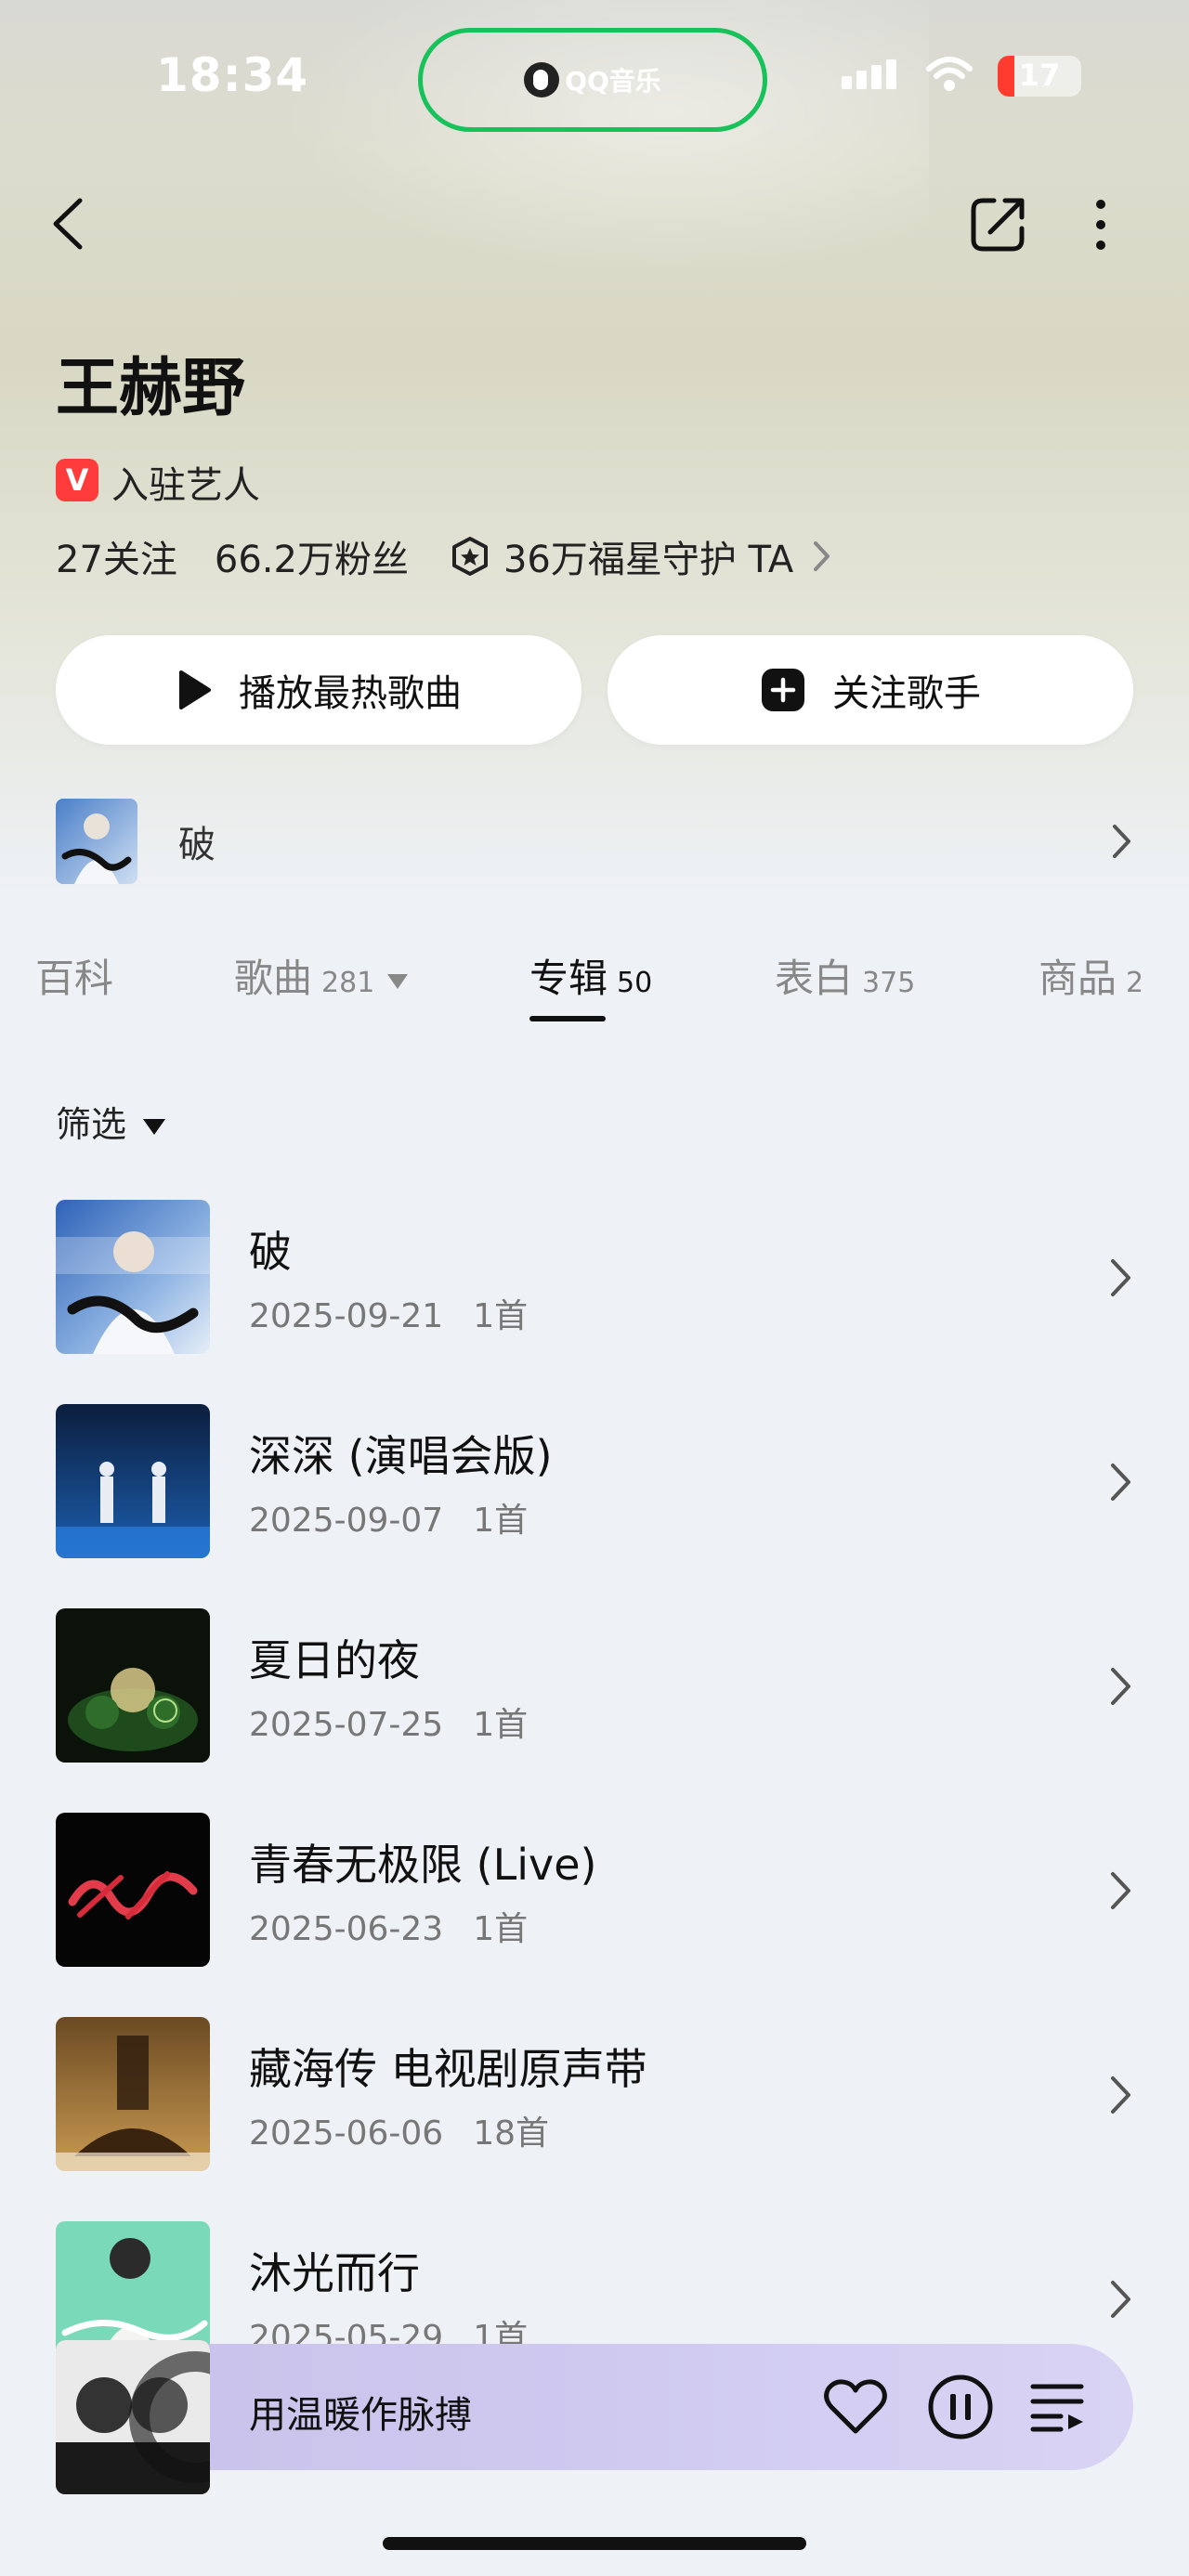 This screenshot has height=2576, width=1189. I want to click on battery-indicator: 17, so click(1039, 76).